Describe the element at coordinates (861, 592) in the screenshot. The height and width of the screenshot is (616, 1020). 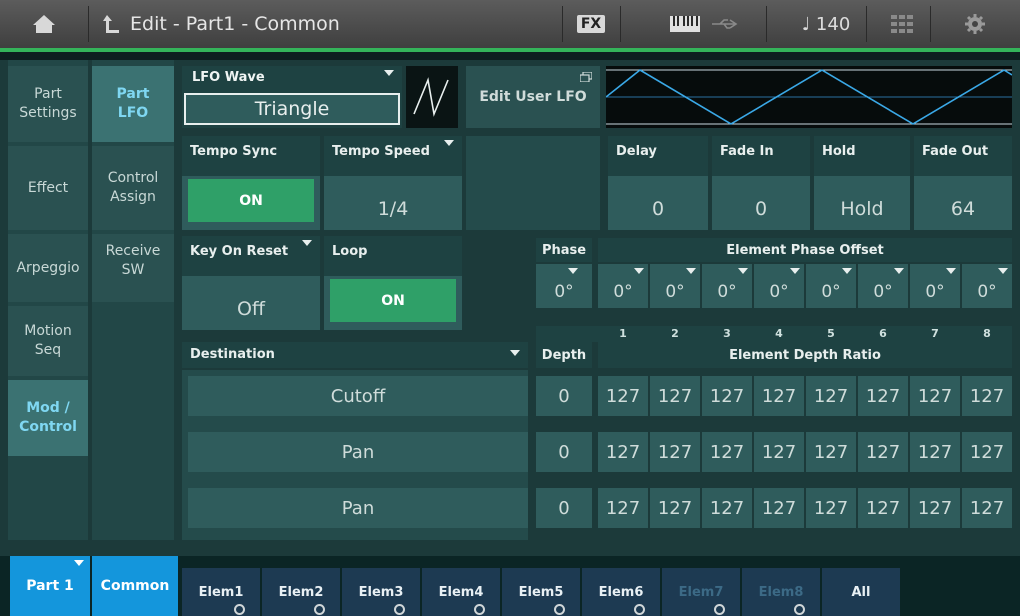
I see `element-tab-9: All` at that location.